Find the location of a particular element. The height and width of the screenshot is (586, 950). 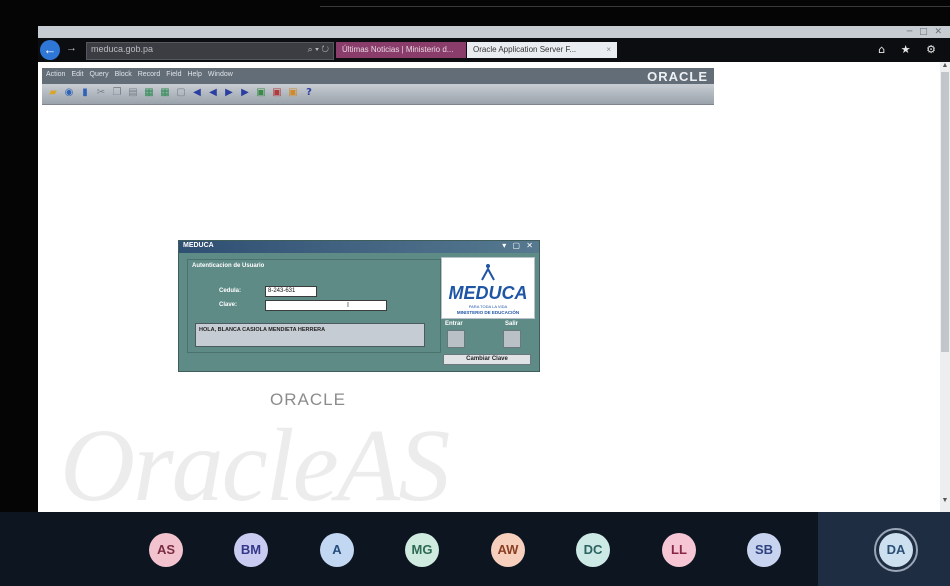

logo-tagline: PARA TODA LA VIDA is located at coordinates (488, 306).